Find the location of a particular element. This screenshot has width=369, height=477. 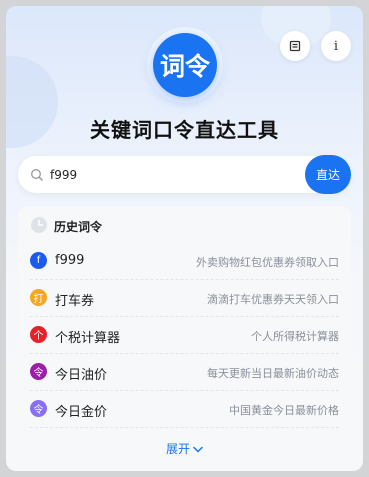

search-bar is located at coordinates (184, 174).